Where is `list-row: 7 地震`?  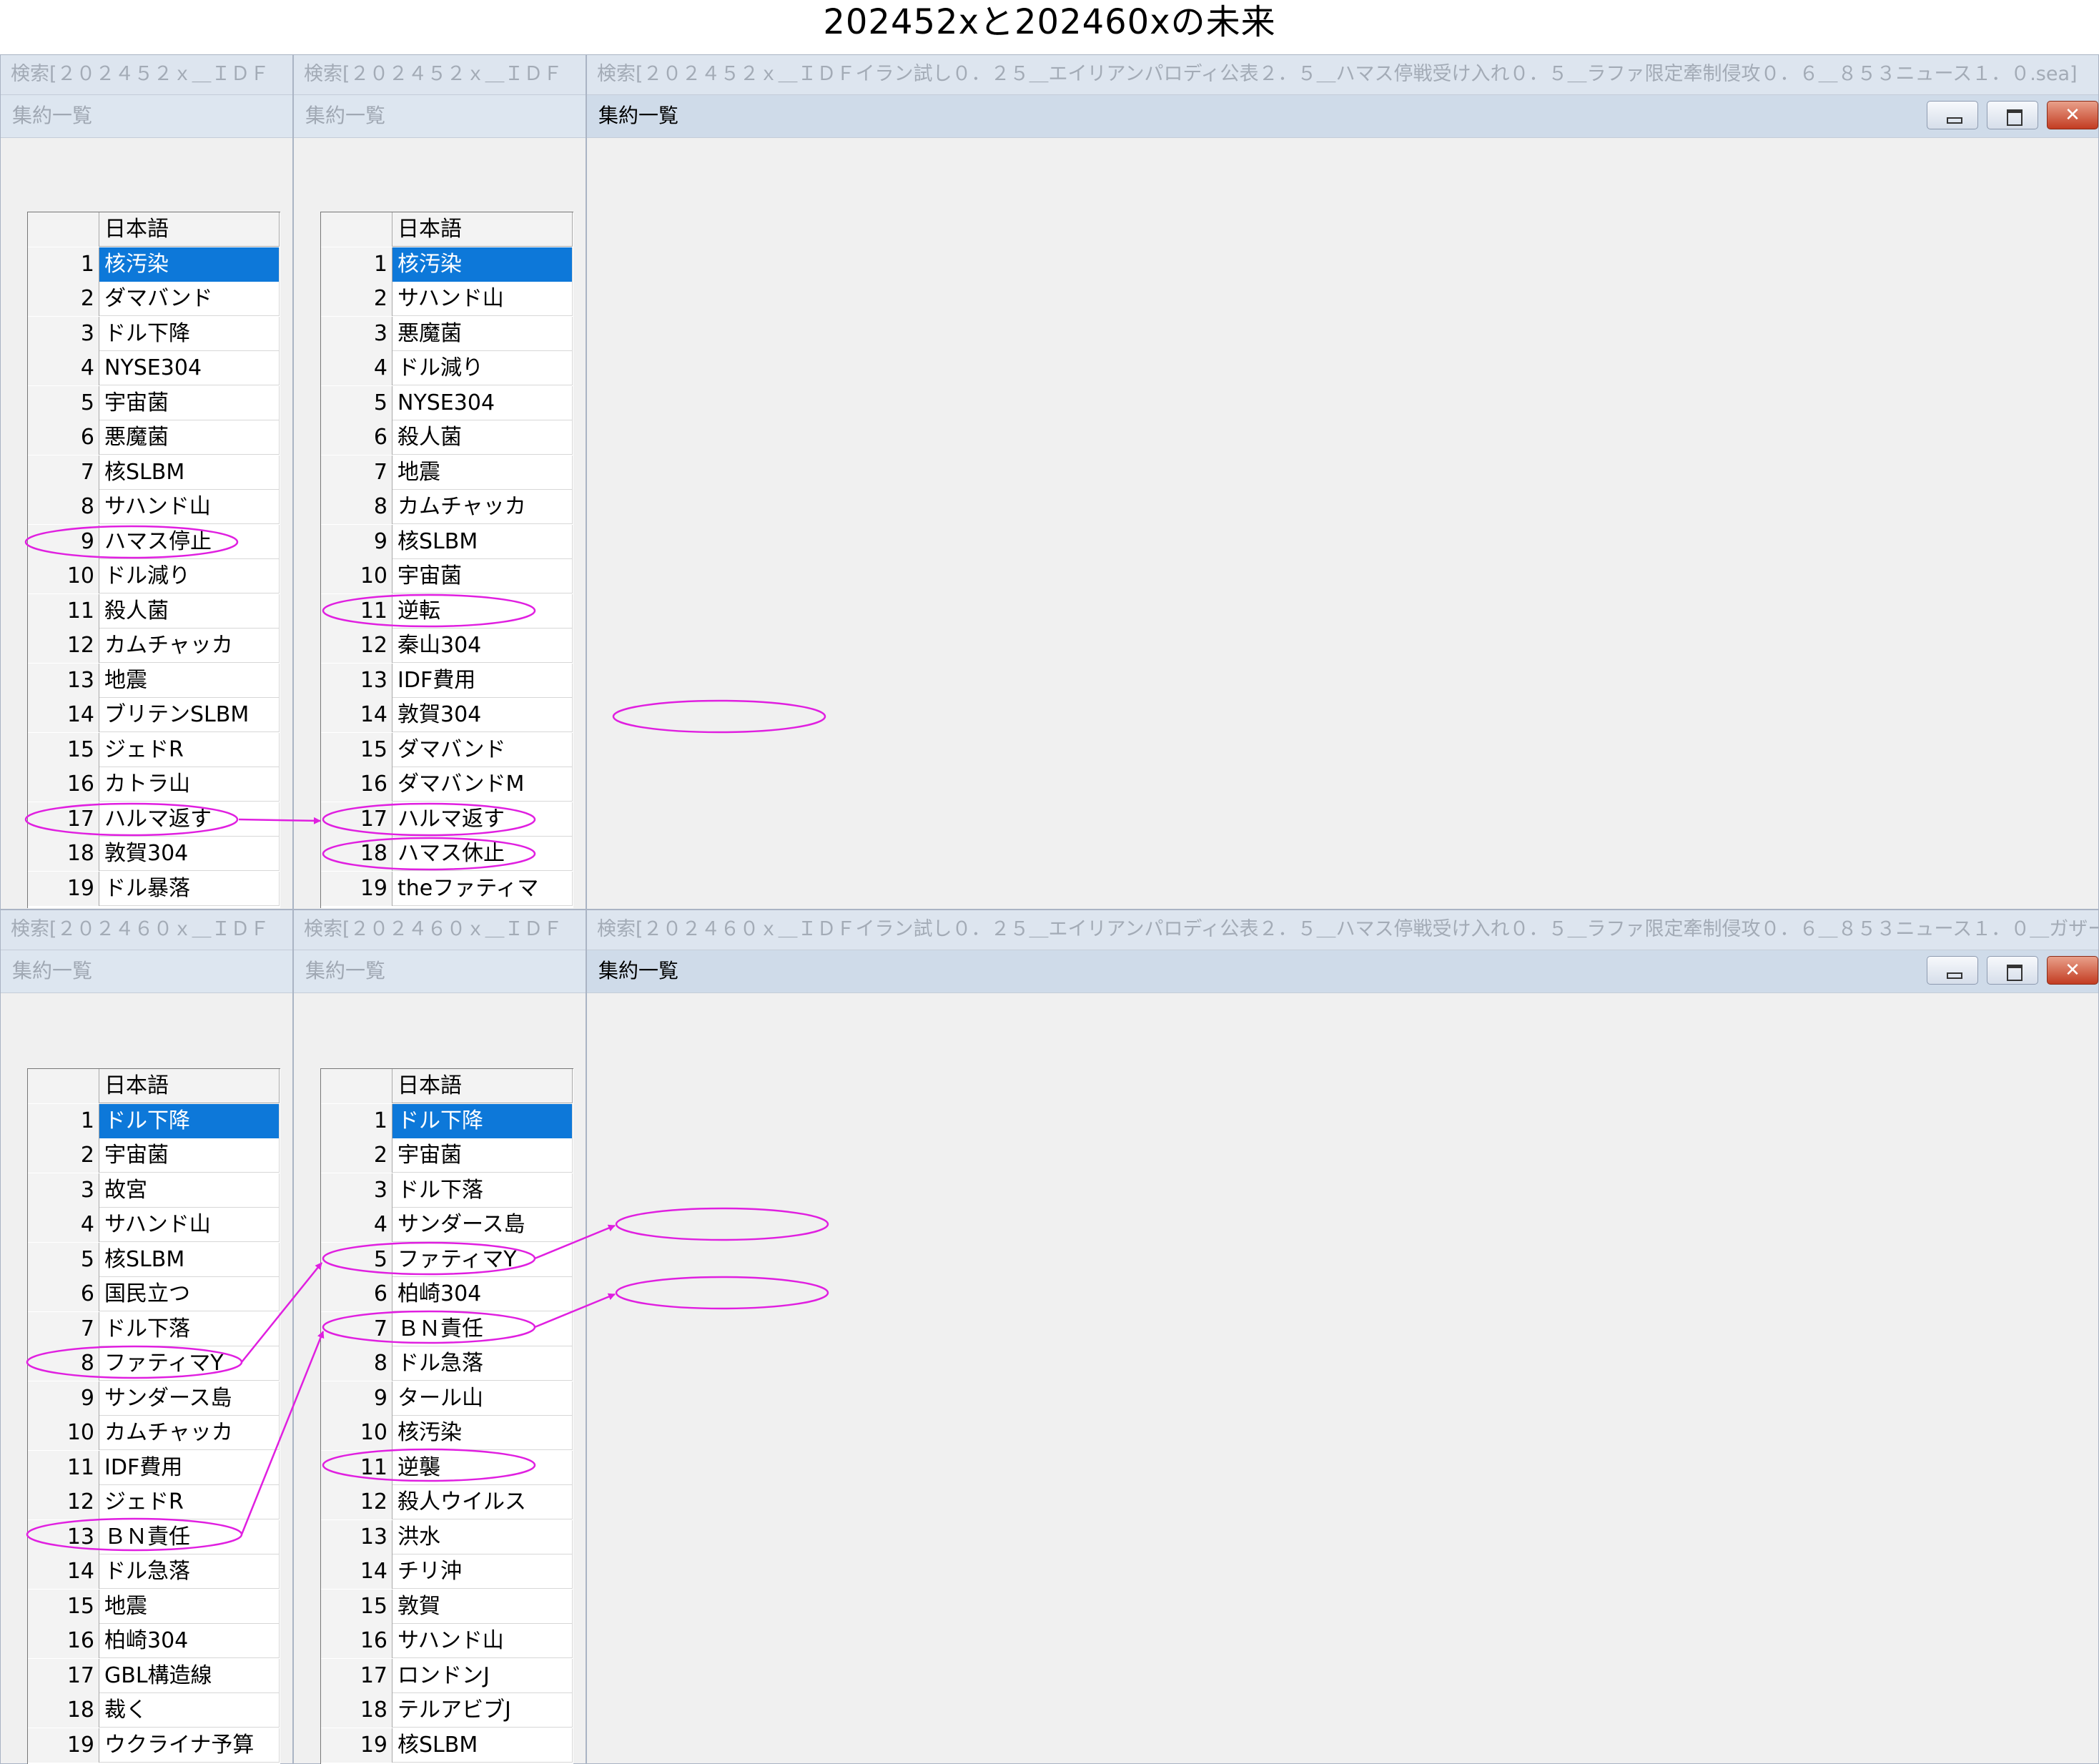
list-row: 7 地震 is located at coordinates (447, 472).